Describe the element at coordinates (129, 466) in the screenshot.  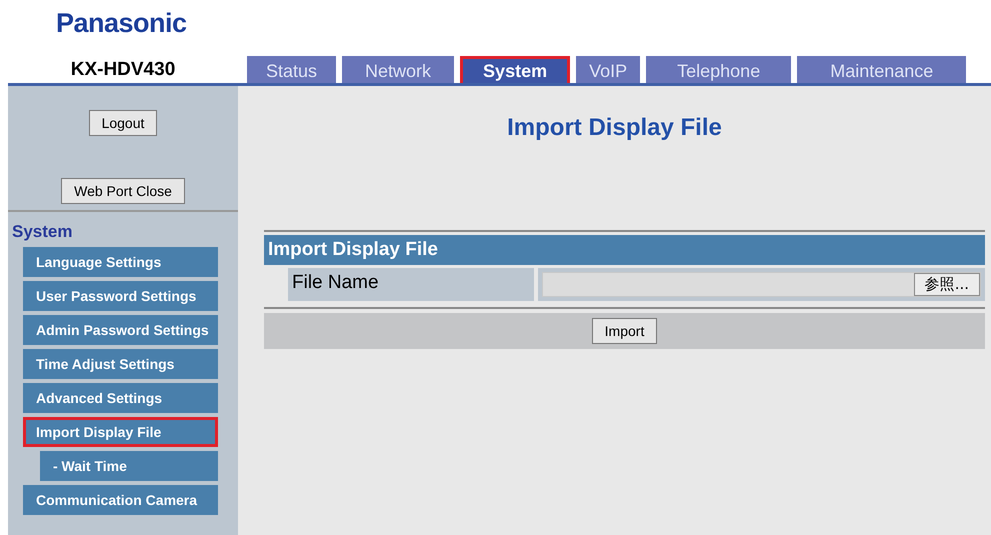
I see `sidebar-menu-item: - Wait Time` at that location.